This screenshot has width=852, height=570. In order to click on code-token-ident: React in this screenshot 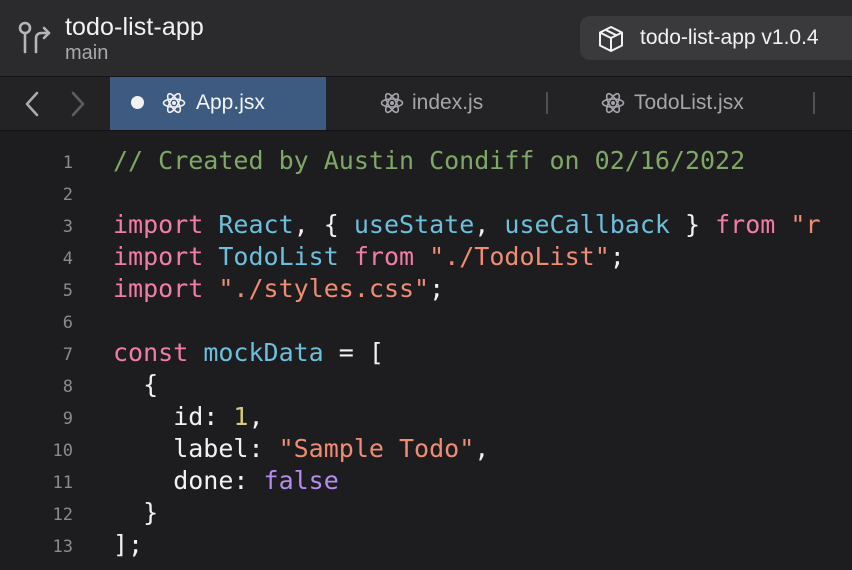, I will do `click(256, 224)`.